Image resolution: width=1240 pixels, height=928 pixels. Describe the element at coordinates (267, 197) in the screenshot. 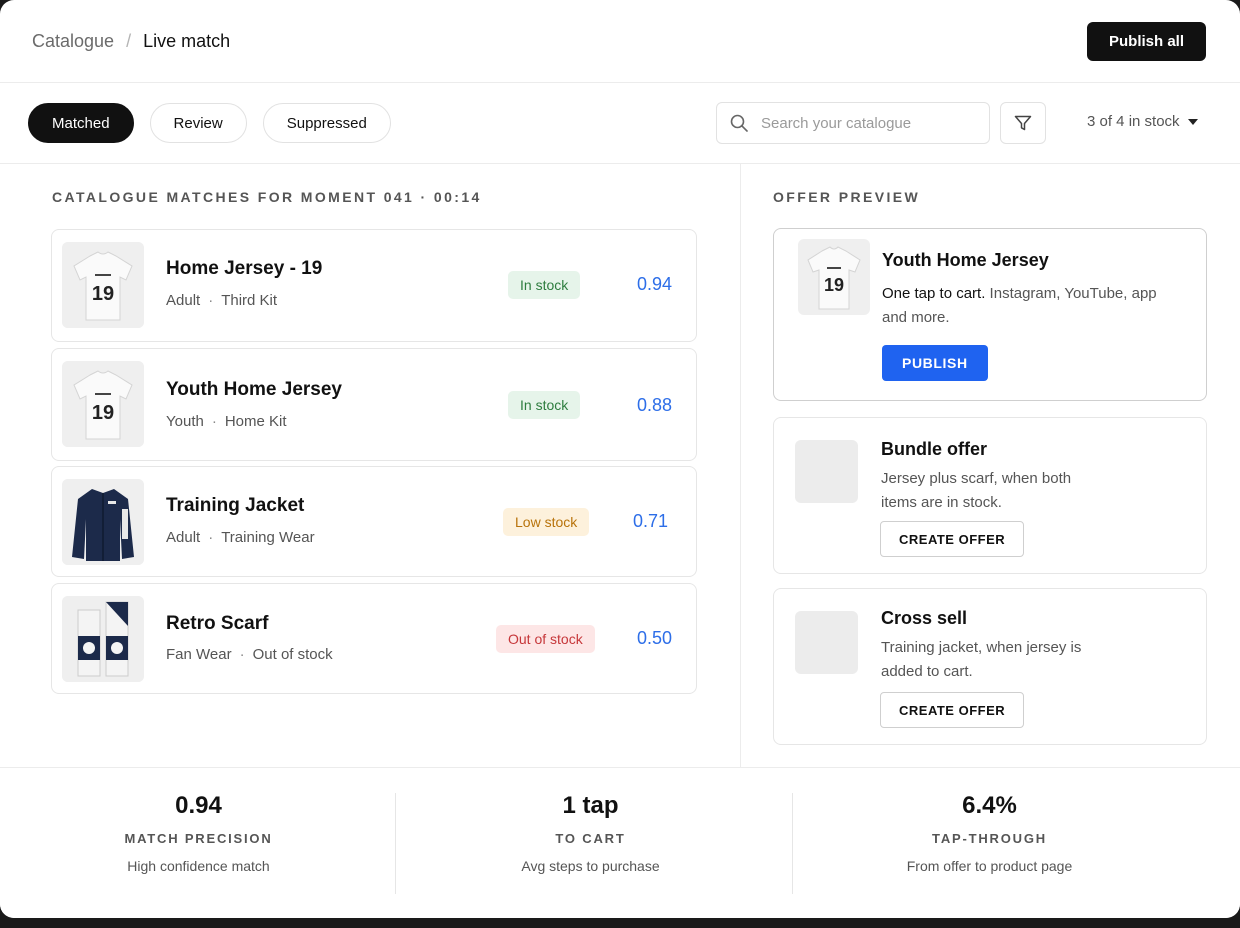

I see `matches-section-title: CATALOGUE MATCHES FOR MOMENT 041 · 00:14` at that location.